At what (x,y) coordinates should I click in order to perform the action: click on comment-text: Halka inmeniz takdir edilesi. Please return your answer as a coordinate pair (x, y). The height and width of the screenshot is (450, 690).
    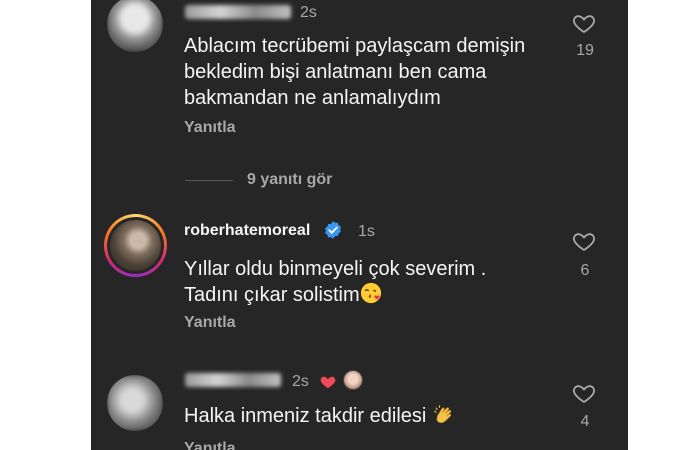
    Looking at the image, I should click on (319, 416).